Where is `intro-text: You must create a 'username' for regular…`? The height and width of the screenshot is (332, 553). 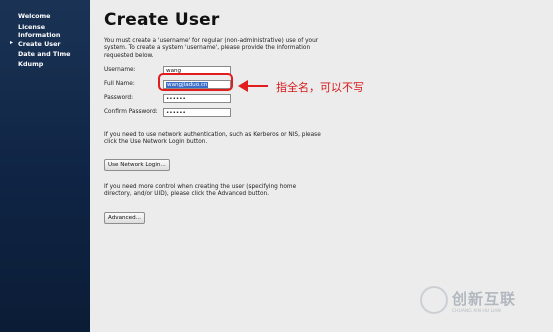
intro-text: You must create a 'username' for regular… is located at coordinates (211, 48).